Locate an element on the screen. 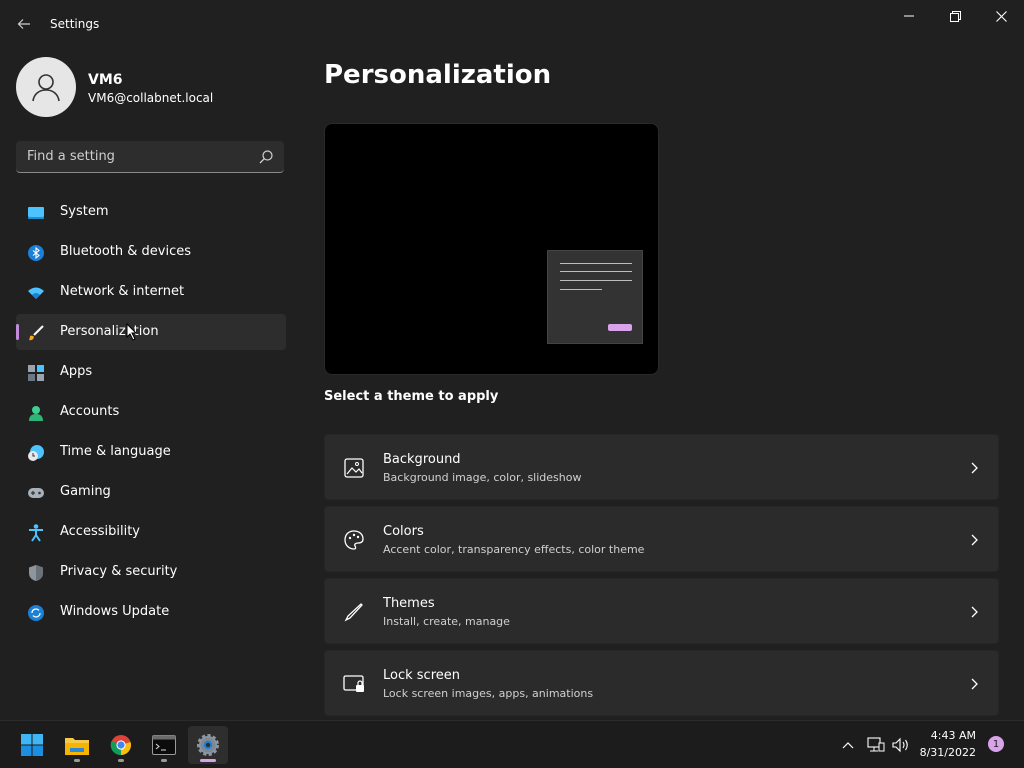 The width and height of the screenshot is (1024, 768). sidebar-item-system: System is located at coordinates (151, 212).